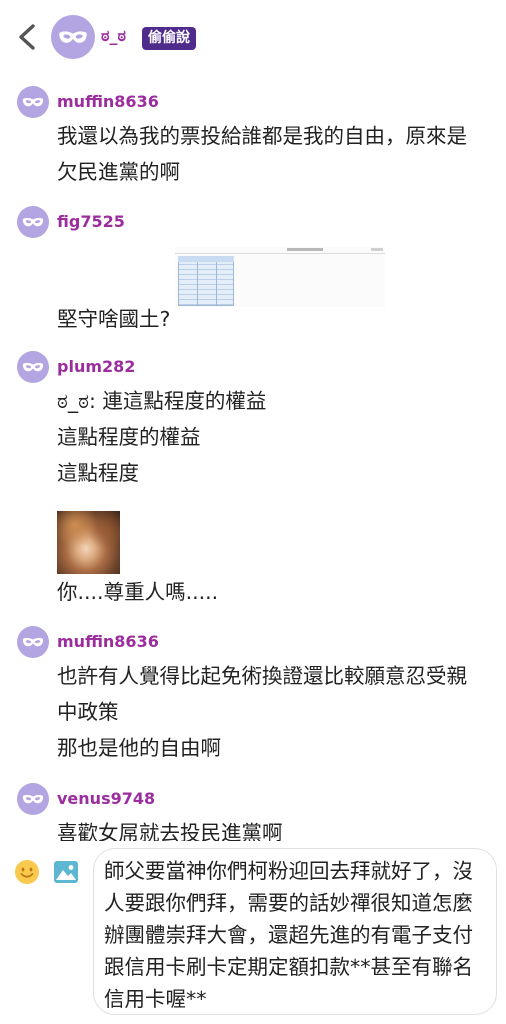  Describe the element at coordinates (91, 222) in the screenshot. I see `username: fig7525` at that location.